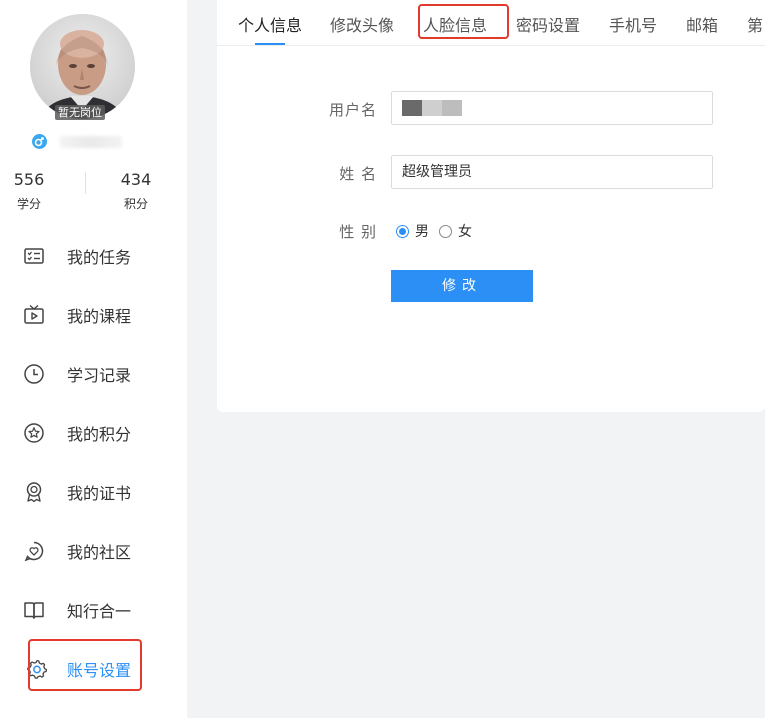 The image size is (765, 718). Describe the element at coordinates (29, 179) in the screenshot. I see `stat-value: 556` at that location.